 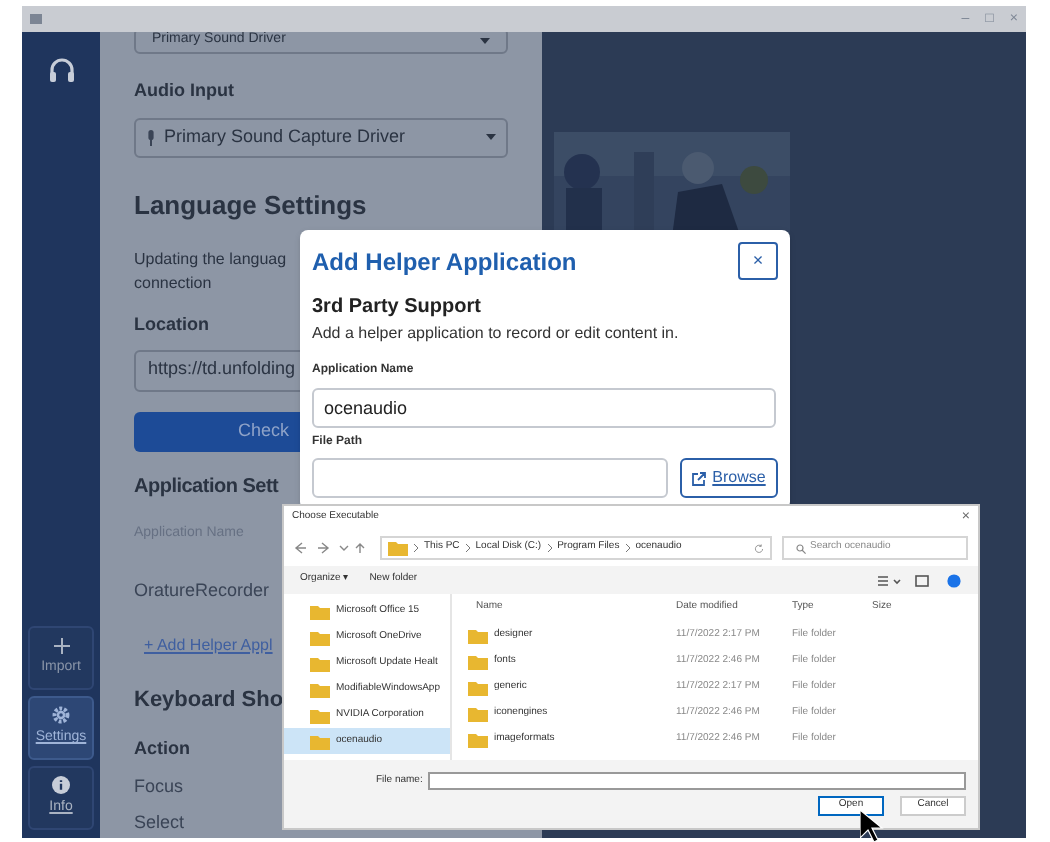 What do you see at coordinates (159, 786) in the screenshot?
I see `table-cell-text: Focus` at bounding box center [159, 786].